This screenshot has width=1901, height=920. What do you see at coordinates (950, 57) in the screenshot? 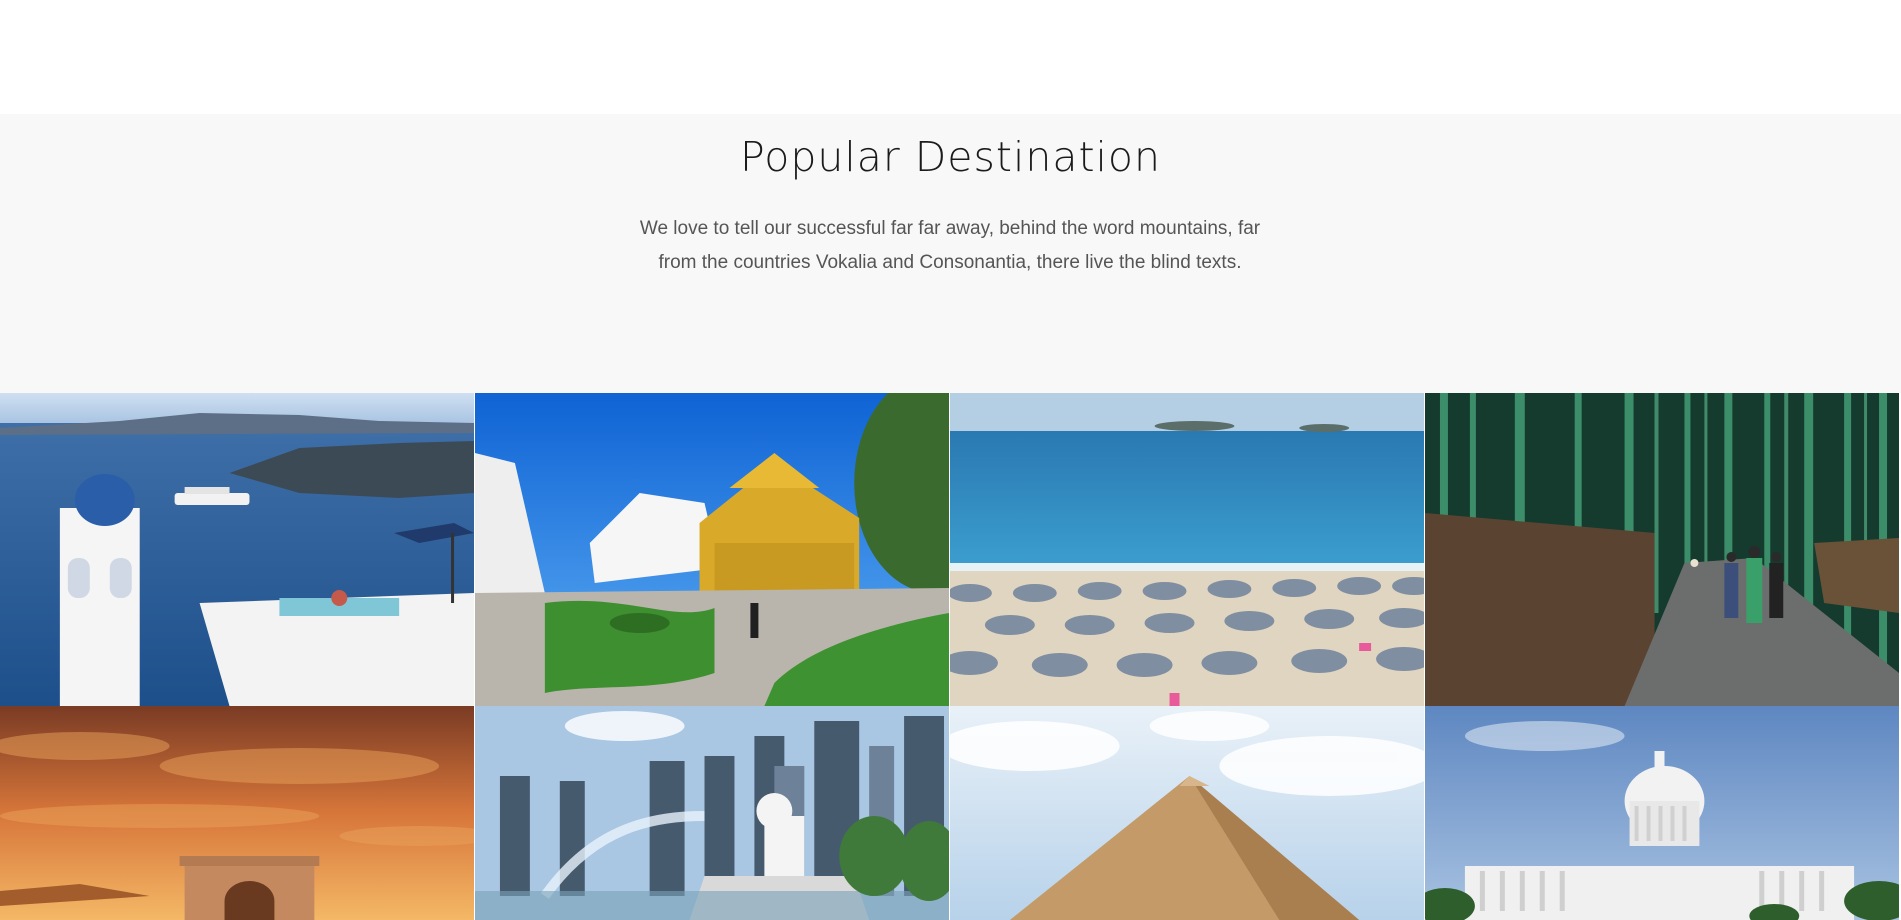
I see `top-bar` at bounding box center [950, 57].